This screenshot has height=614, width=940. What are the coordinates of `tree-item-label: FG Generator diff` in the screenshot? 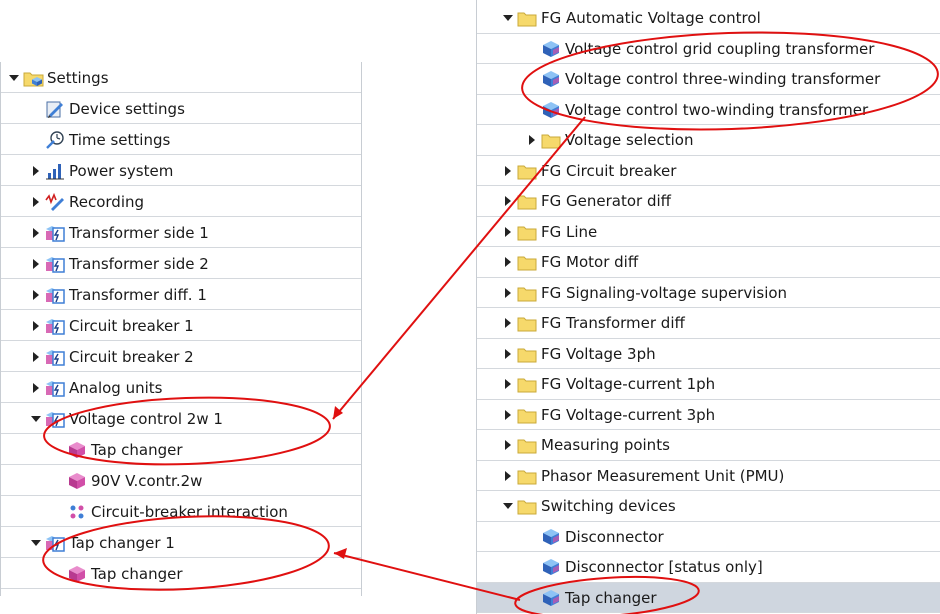 It's located at (606, 201).